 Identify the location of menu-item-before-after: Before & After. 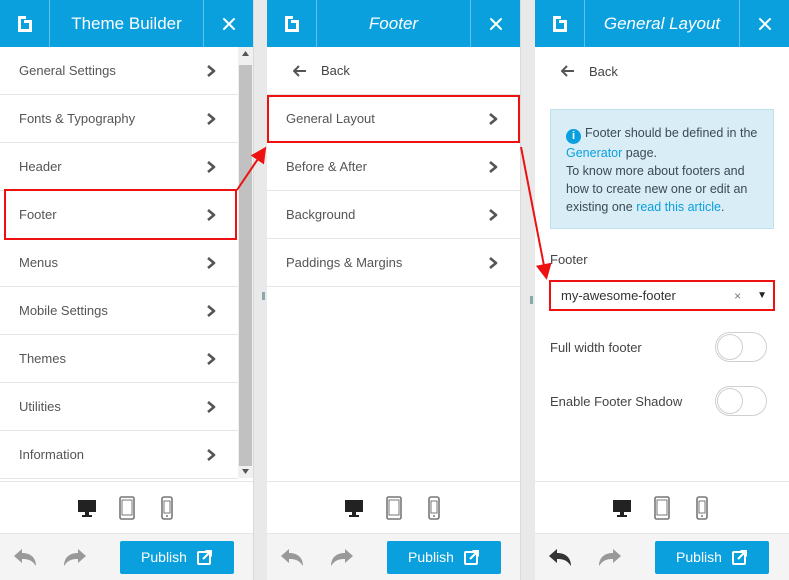
(393, 167).